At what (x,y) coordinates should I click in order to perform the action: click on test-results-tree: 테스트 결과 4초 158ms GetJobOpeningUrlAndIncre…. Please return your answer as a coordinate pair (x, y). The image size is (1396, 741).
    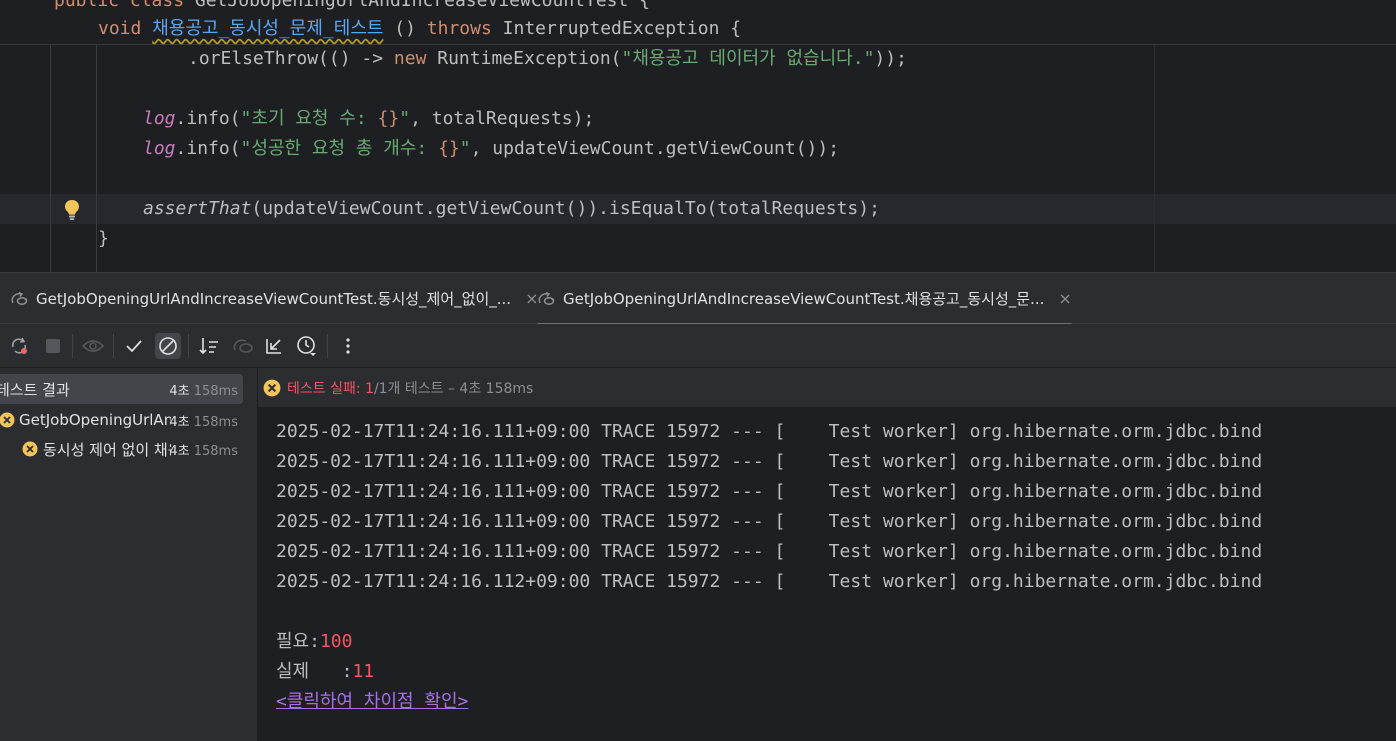
    Looking at the image, I should click on (129, 554).